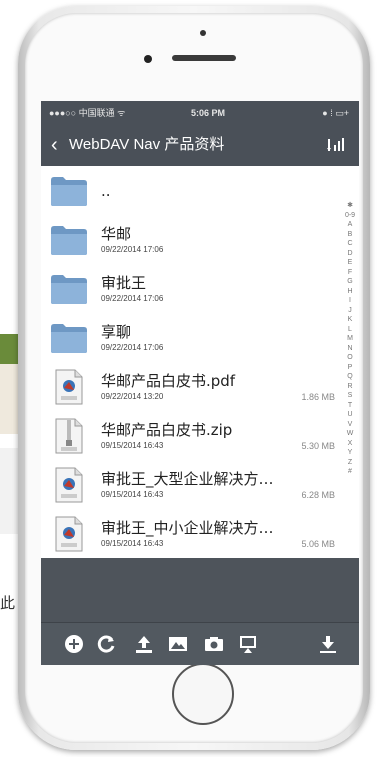 This screenshot has height=757, width=377. I want to click on front-sensor, so click(203, 33).